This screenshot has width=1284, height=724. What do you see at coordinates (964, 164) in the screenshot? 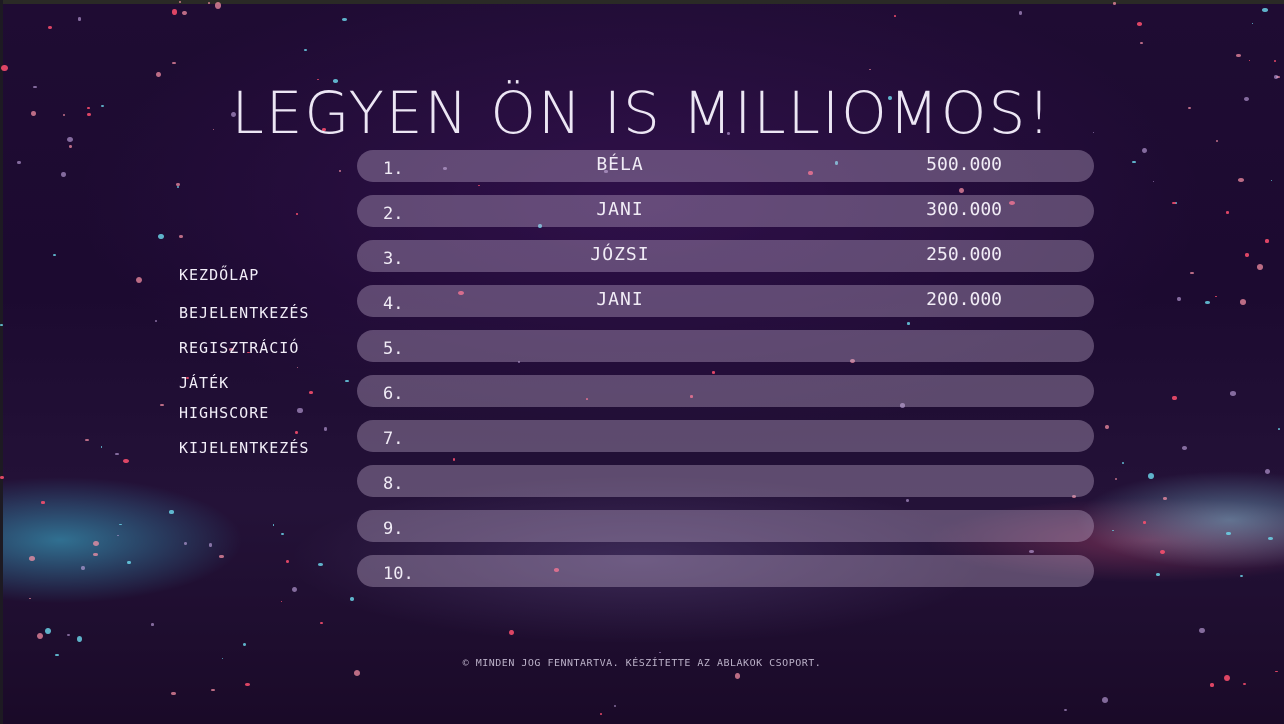
I see `player-score: 500.000` at bounding box center [964, 164].